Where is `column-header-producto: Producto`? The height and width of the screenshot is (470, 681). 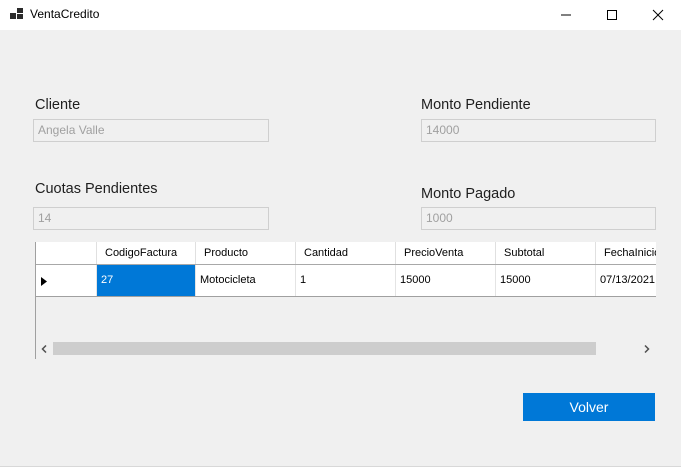
column-header-producto: Producto is located at coordinates (246, 253).